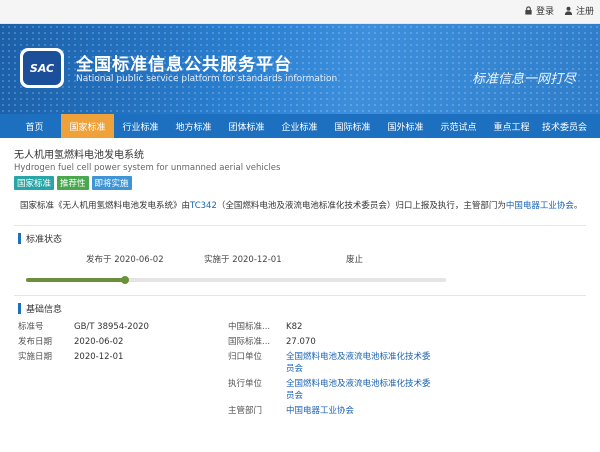  What do you see at coordinates (111, 326) in the screenshot?
I see `info-value: GB/T 38954-2020` at bounding box center [111, 326].